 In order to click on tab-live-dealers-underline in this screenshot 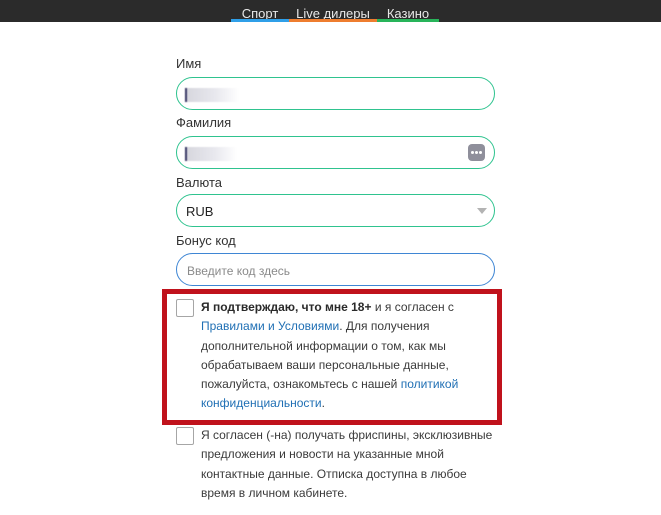, I will do `click(333, 20)`.